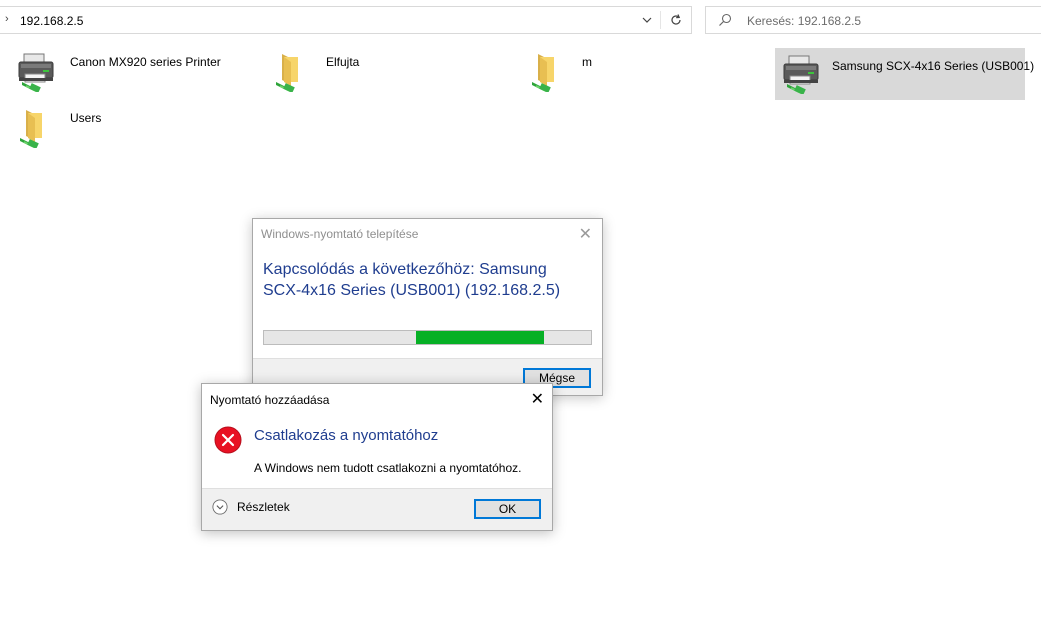 Image resolution: width=1041 pixels, height=619 pixels. Describe the element at coordinates (933, 66) in the screenshot. I see `item-label: Samsung SCX-4x16 Series (USB001)` at that location.